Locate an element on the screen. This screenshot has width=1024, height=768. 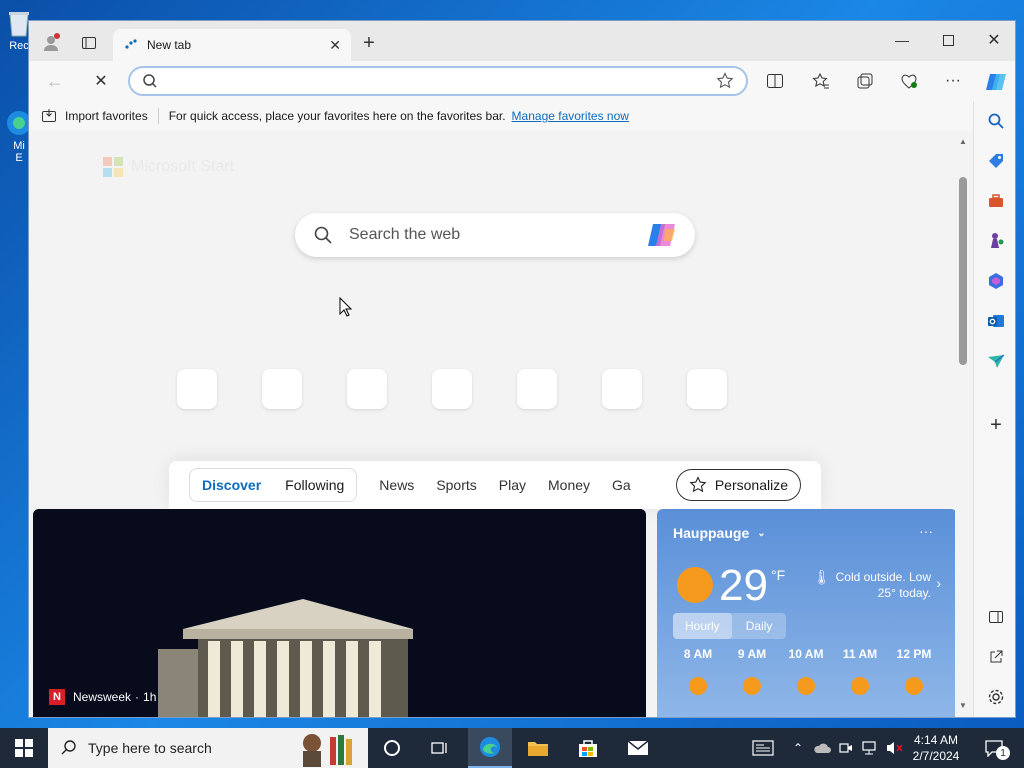
tab-hourly: Hourly is located at coordinates (702, 626).